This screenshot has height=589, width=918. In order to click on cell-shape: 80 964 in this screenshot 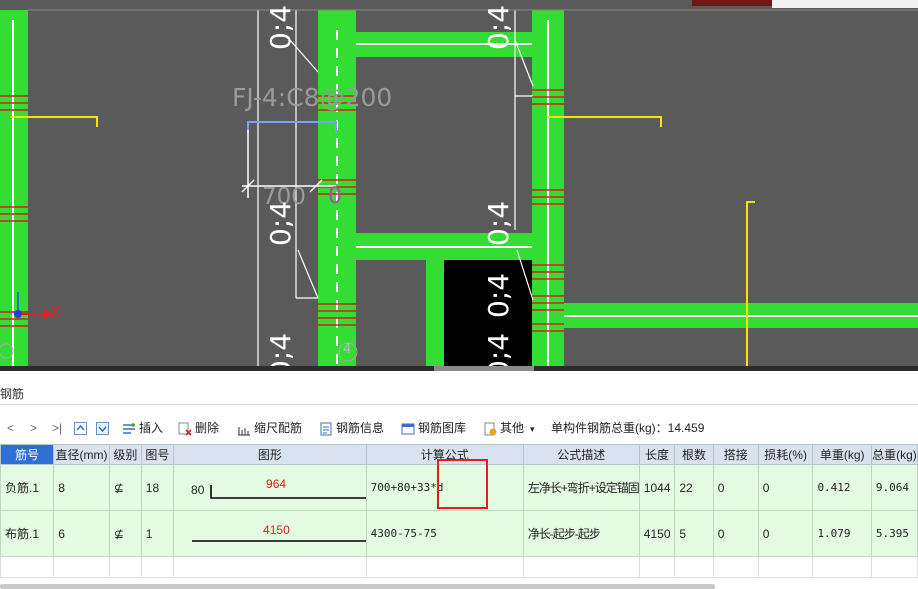, I will do `click(270, 487)`.